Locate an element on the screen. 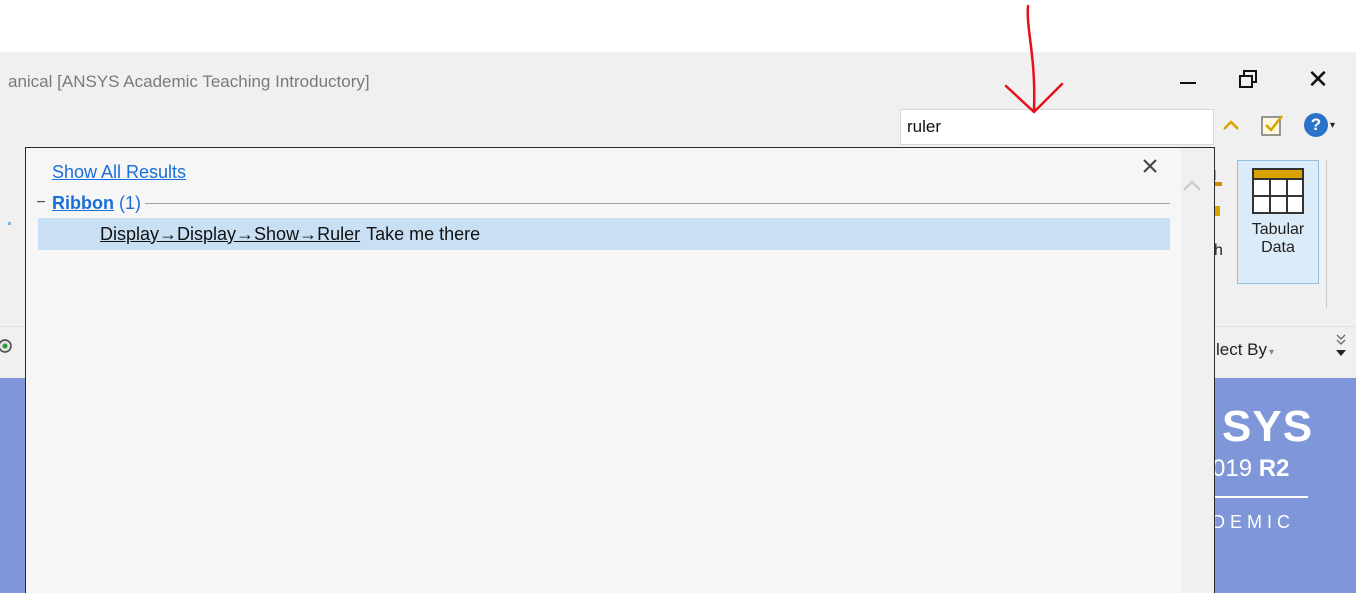 Image resolution: width=1356 pixels, height=593 pixels. results-group-ribbon: − Ribbon (1) is located at coordinates (602, 203).